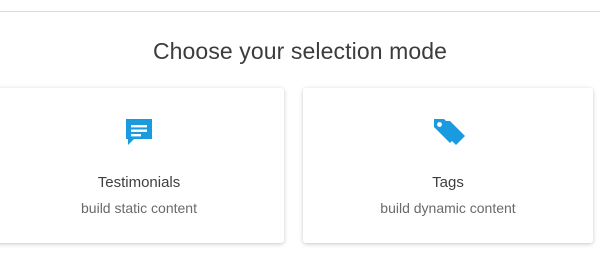  I want to click on tags-icon, so click(449, 132).